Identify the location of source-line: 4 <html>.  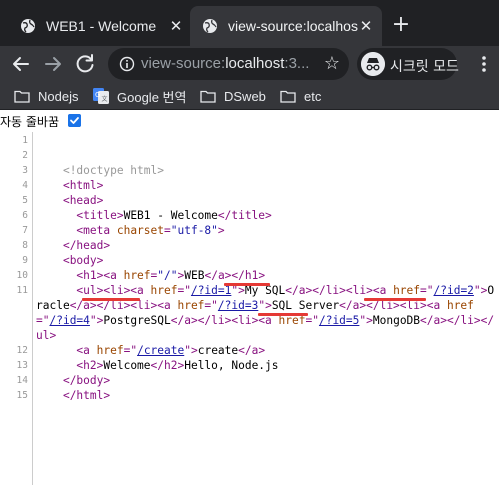
(249, 185).